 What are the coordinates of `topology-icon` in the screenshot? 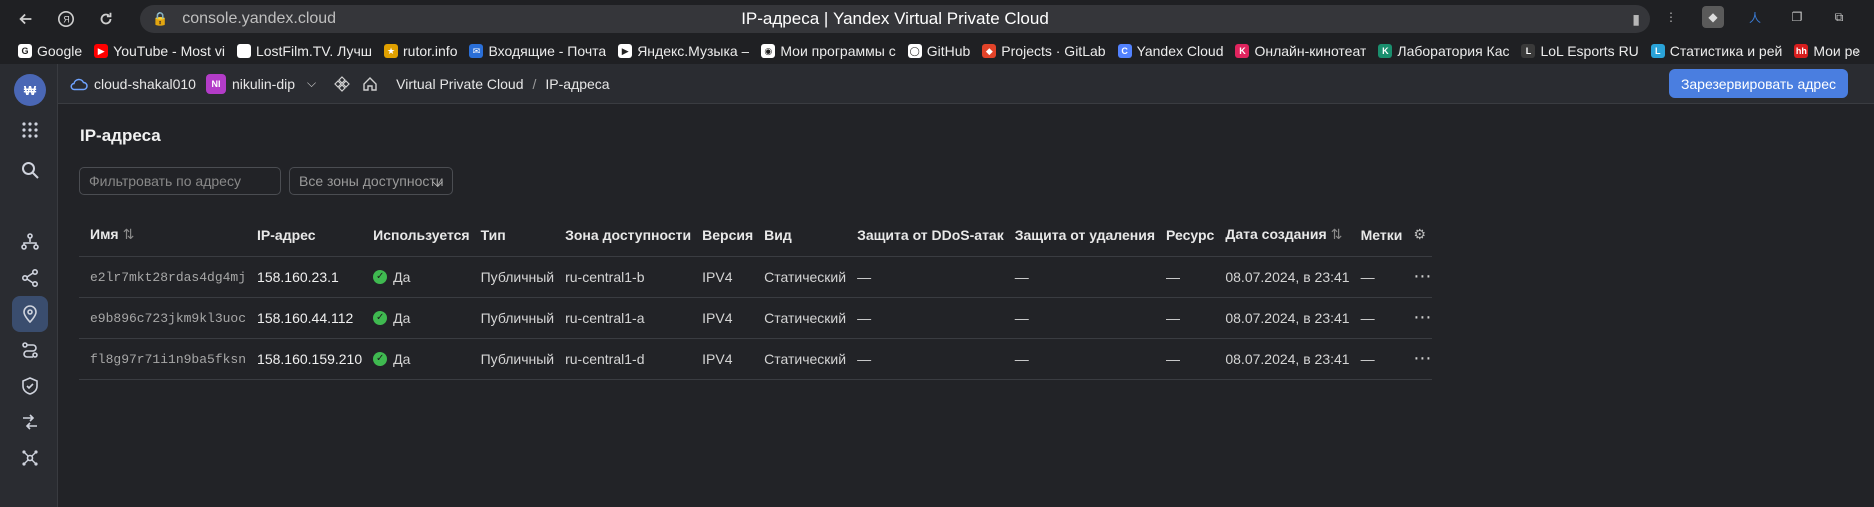 It's located at (30, 458).